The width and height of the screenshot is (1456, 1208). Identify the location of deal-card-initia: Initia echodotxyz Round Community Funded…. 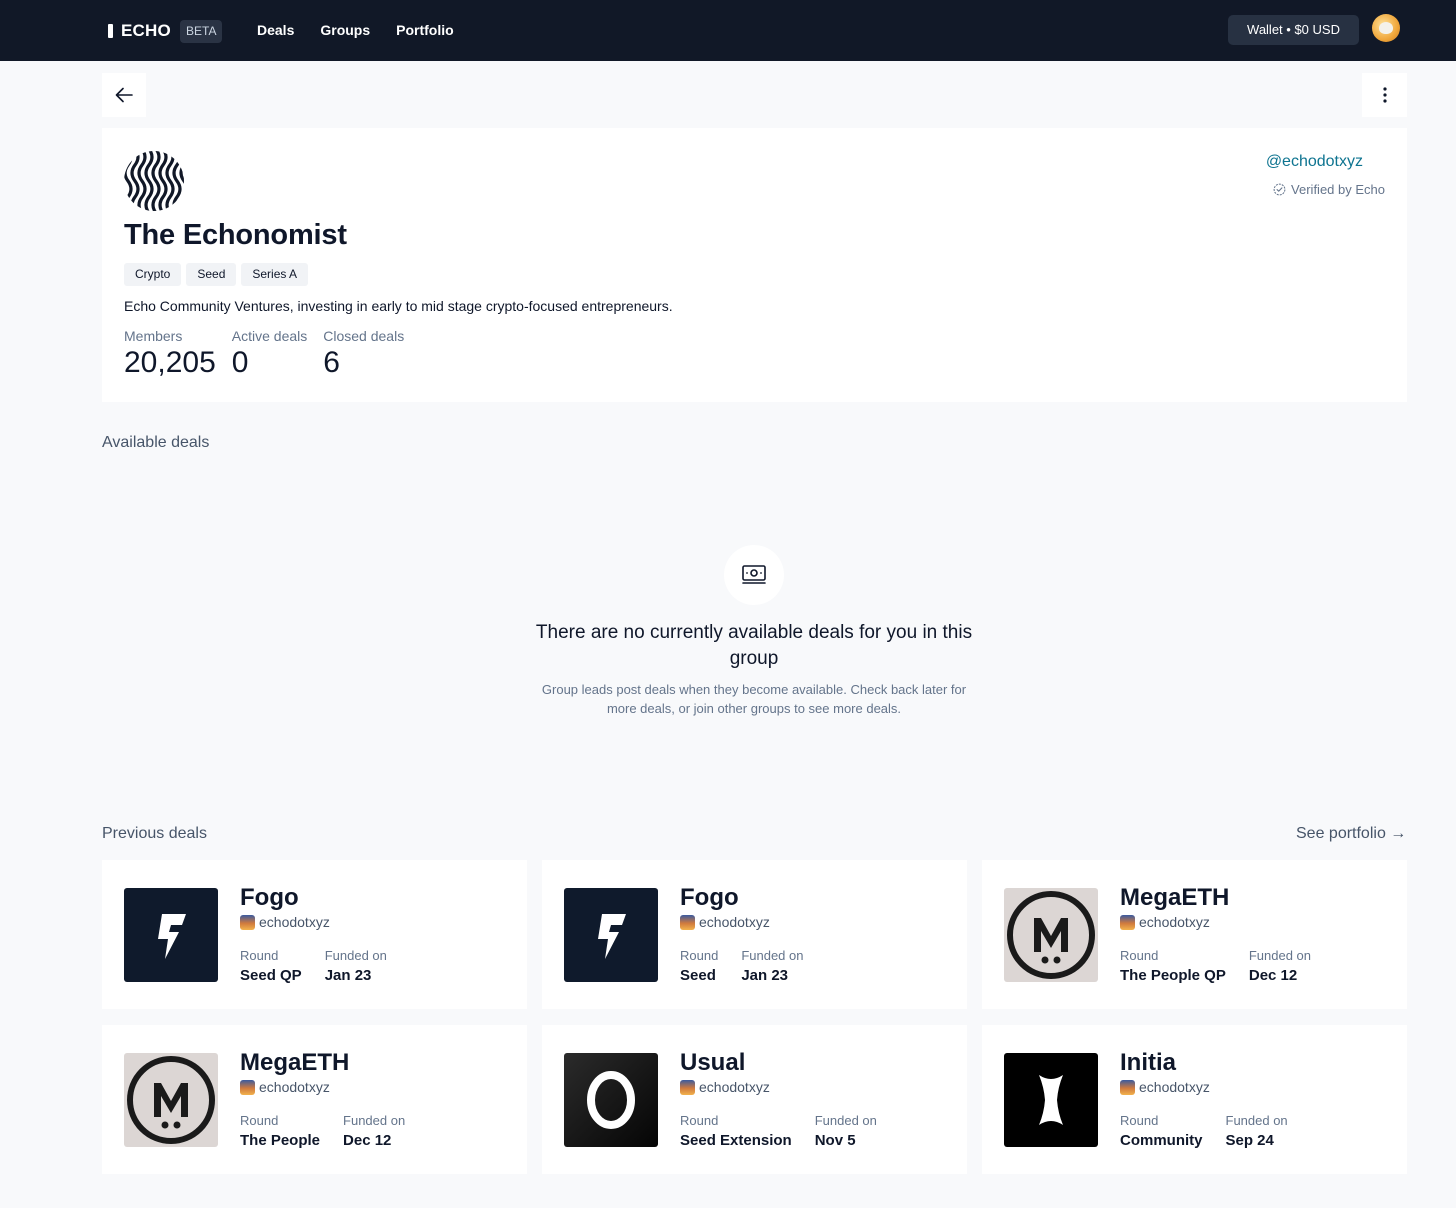
(1194, 1099).